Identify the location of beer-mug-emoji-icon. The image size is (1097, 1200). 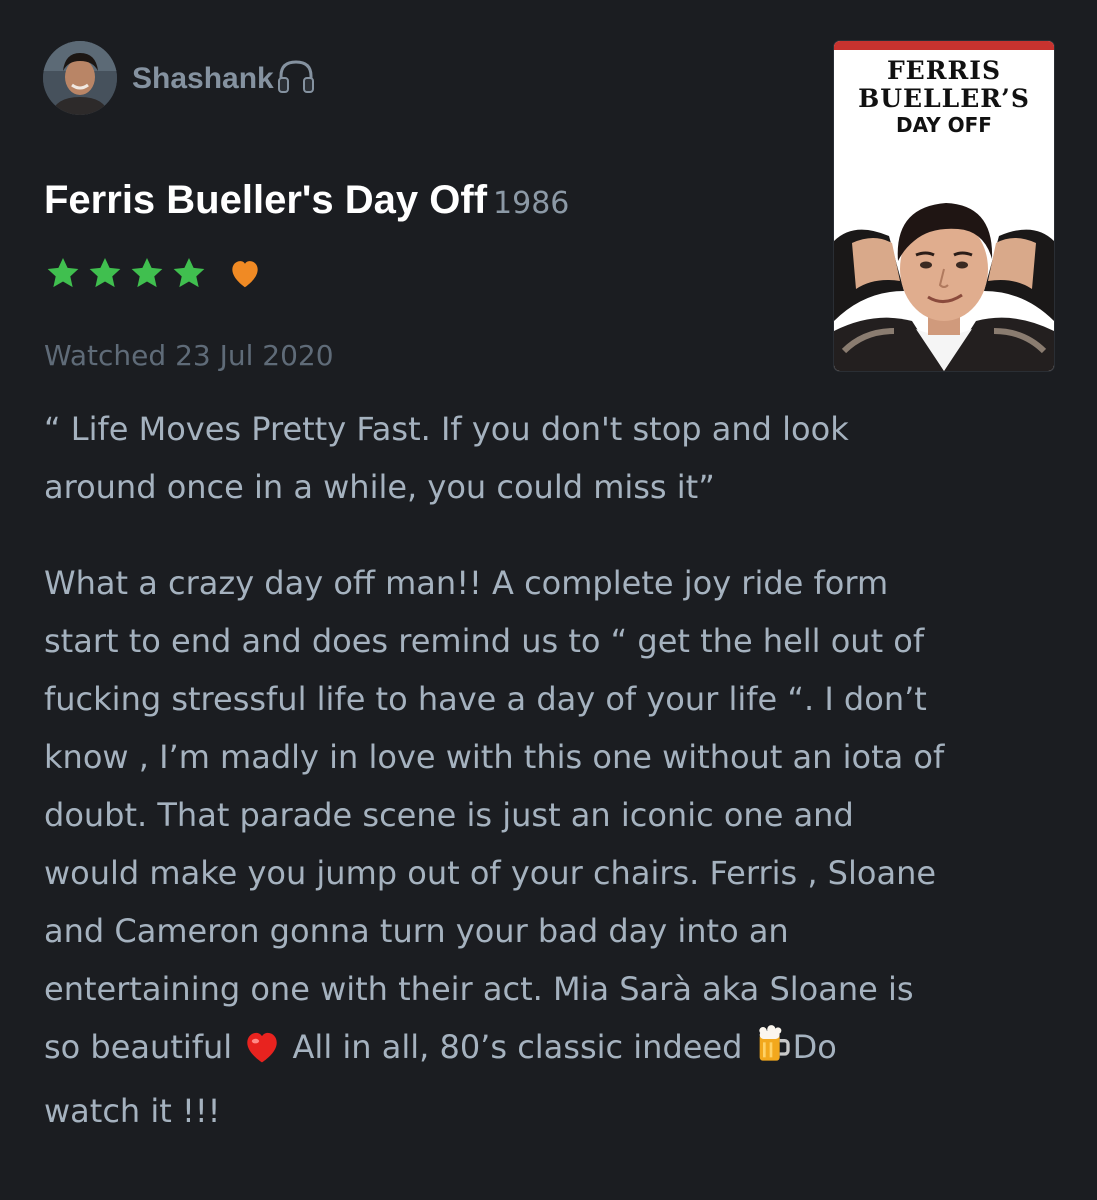
(773, 1053).